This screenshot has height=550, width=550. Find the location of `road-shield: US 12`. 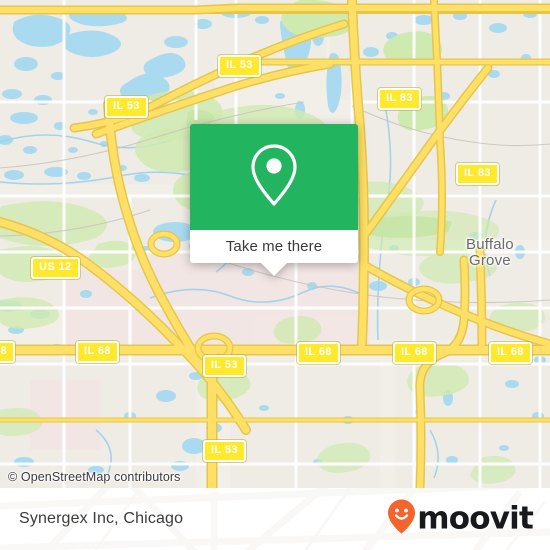

road-shield: US 12 is located at coordinates (55, 268).